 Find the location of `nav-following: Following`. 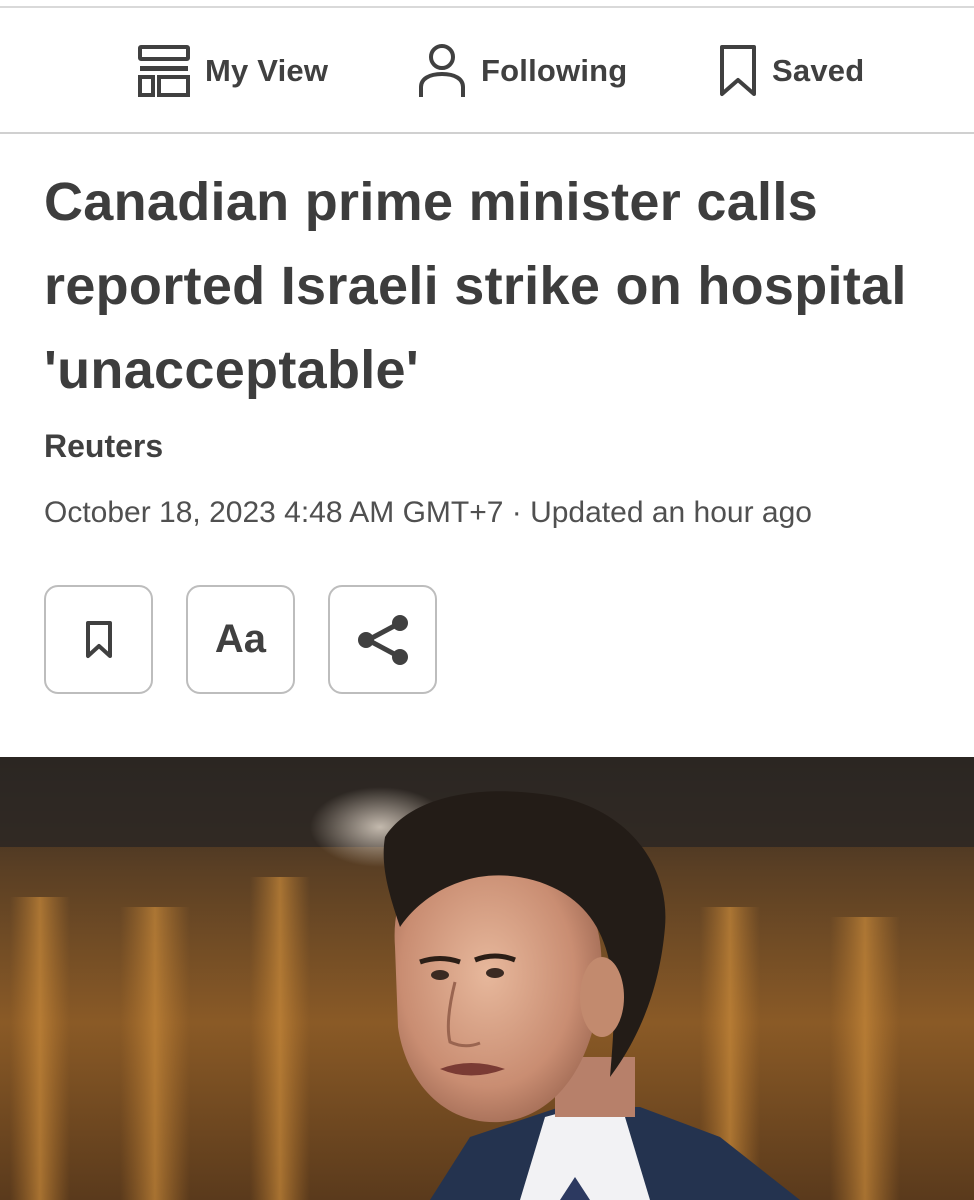

nav-following: Following is located at coordinates (522, 71).